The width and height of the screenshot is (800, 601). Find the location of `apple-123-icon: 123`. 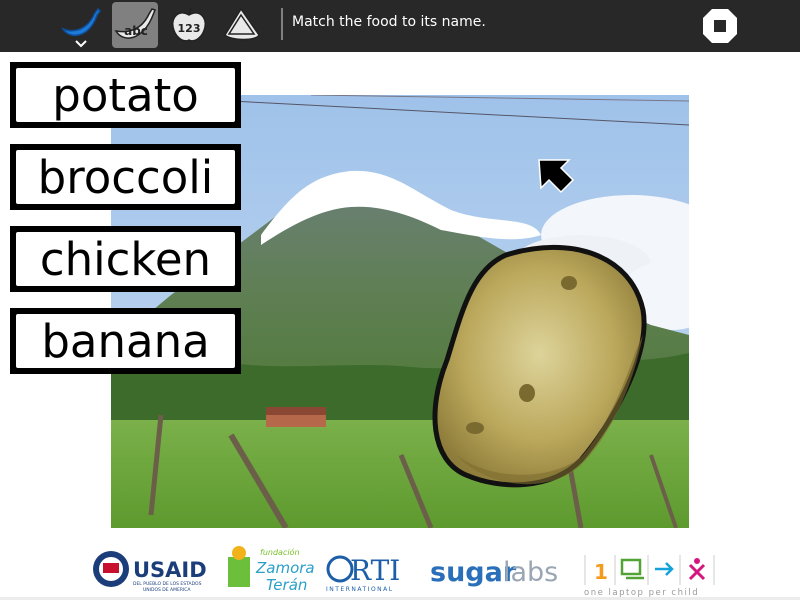

apple-123-icon: 123 is located at coordinates (189, 24).